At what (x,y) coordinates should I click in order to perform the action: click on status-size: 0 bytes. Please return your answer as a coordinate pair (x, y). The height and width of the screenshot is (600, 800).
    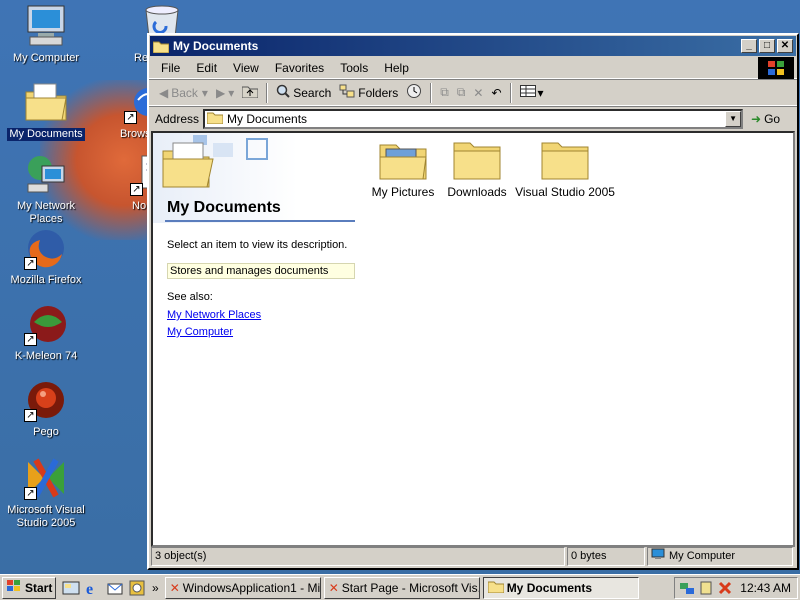
    Looking at the image, I should click on (606, 556).